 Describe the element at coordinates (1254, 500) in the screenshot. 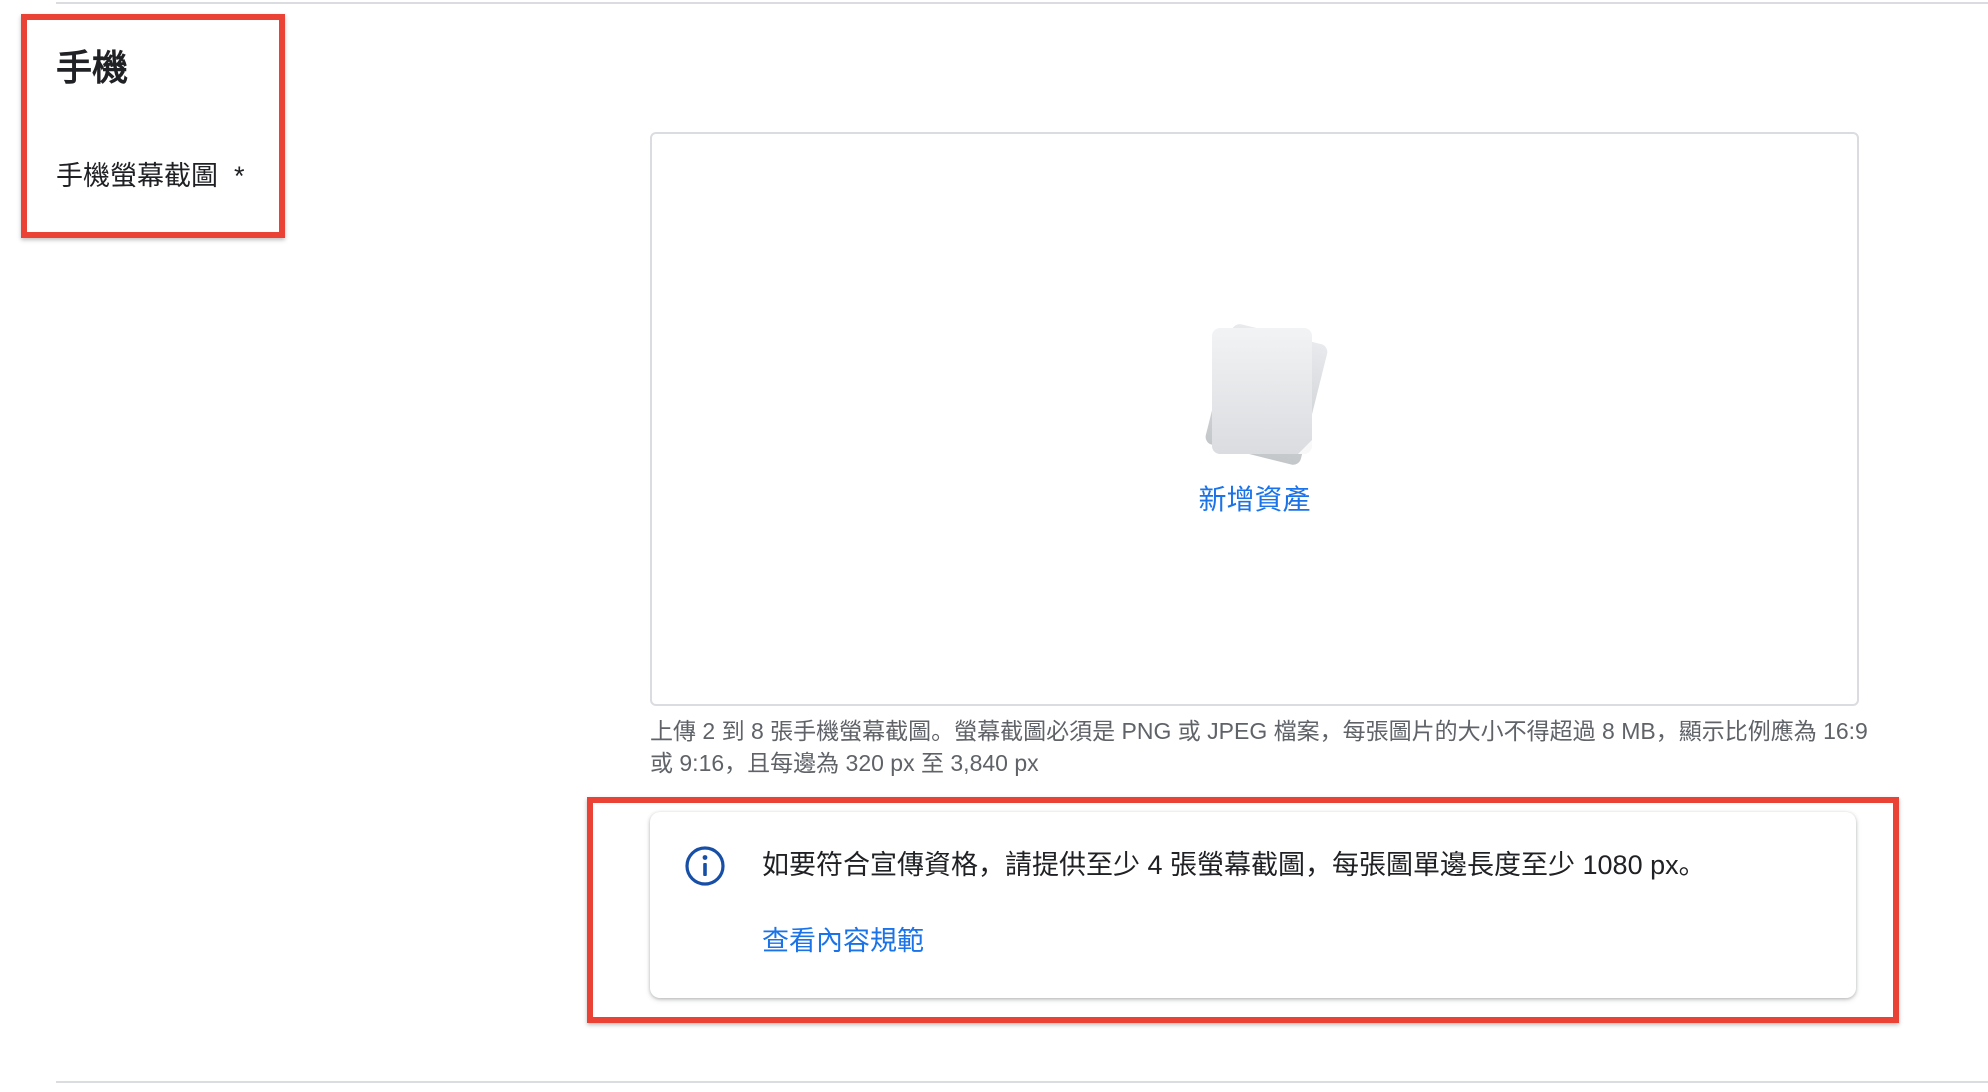

I see `add-asset-button: 新增資產` at that location.